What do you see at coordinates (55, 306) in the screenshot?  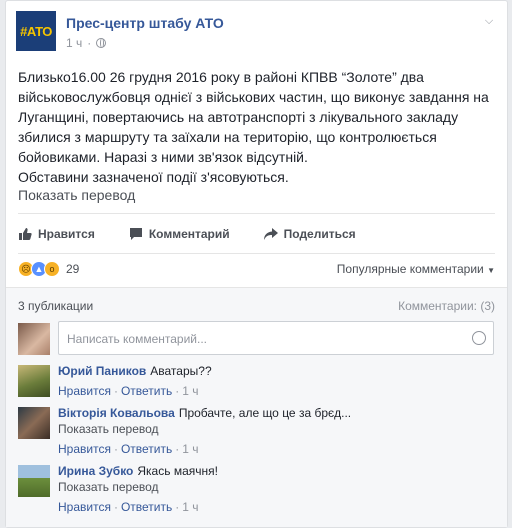 I see `publications-link: 3 публикации` at bounding box center [55, 306].